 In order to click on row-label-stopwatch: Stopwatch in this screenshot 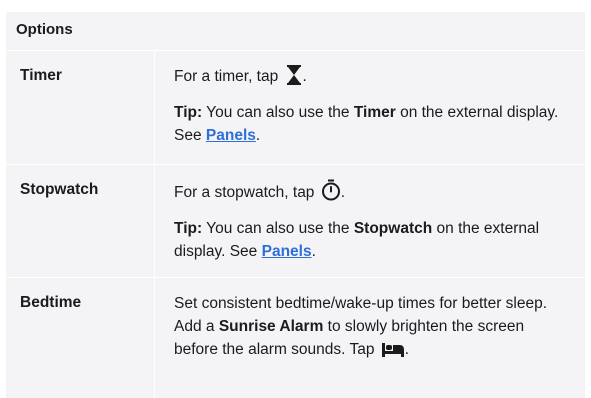, I will do `click(80, 221)`.